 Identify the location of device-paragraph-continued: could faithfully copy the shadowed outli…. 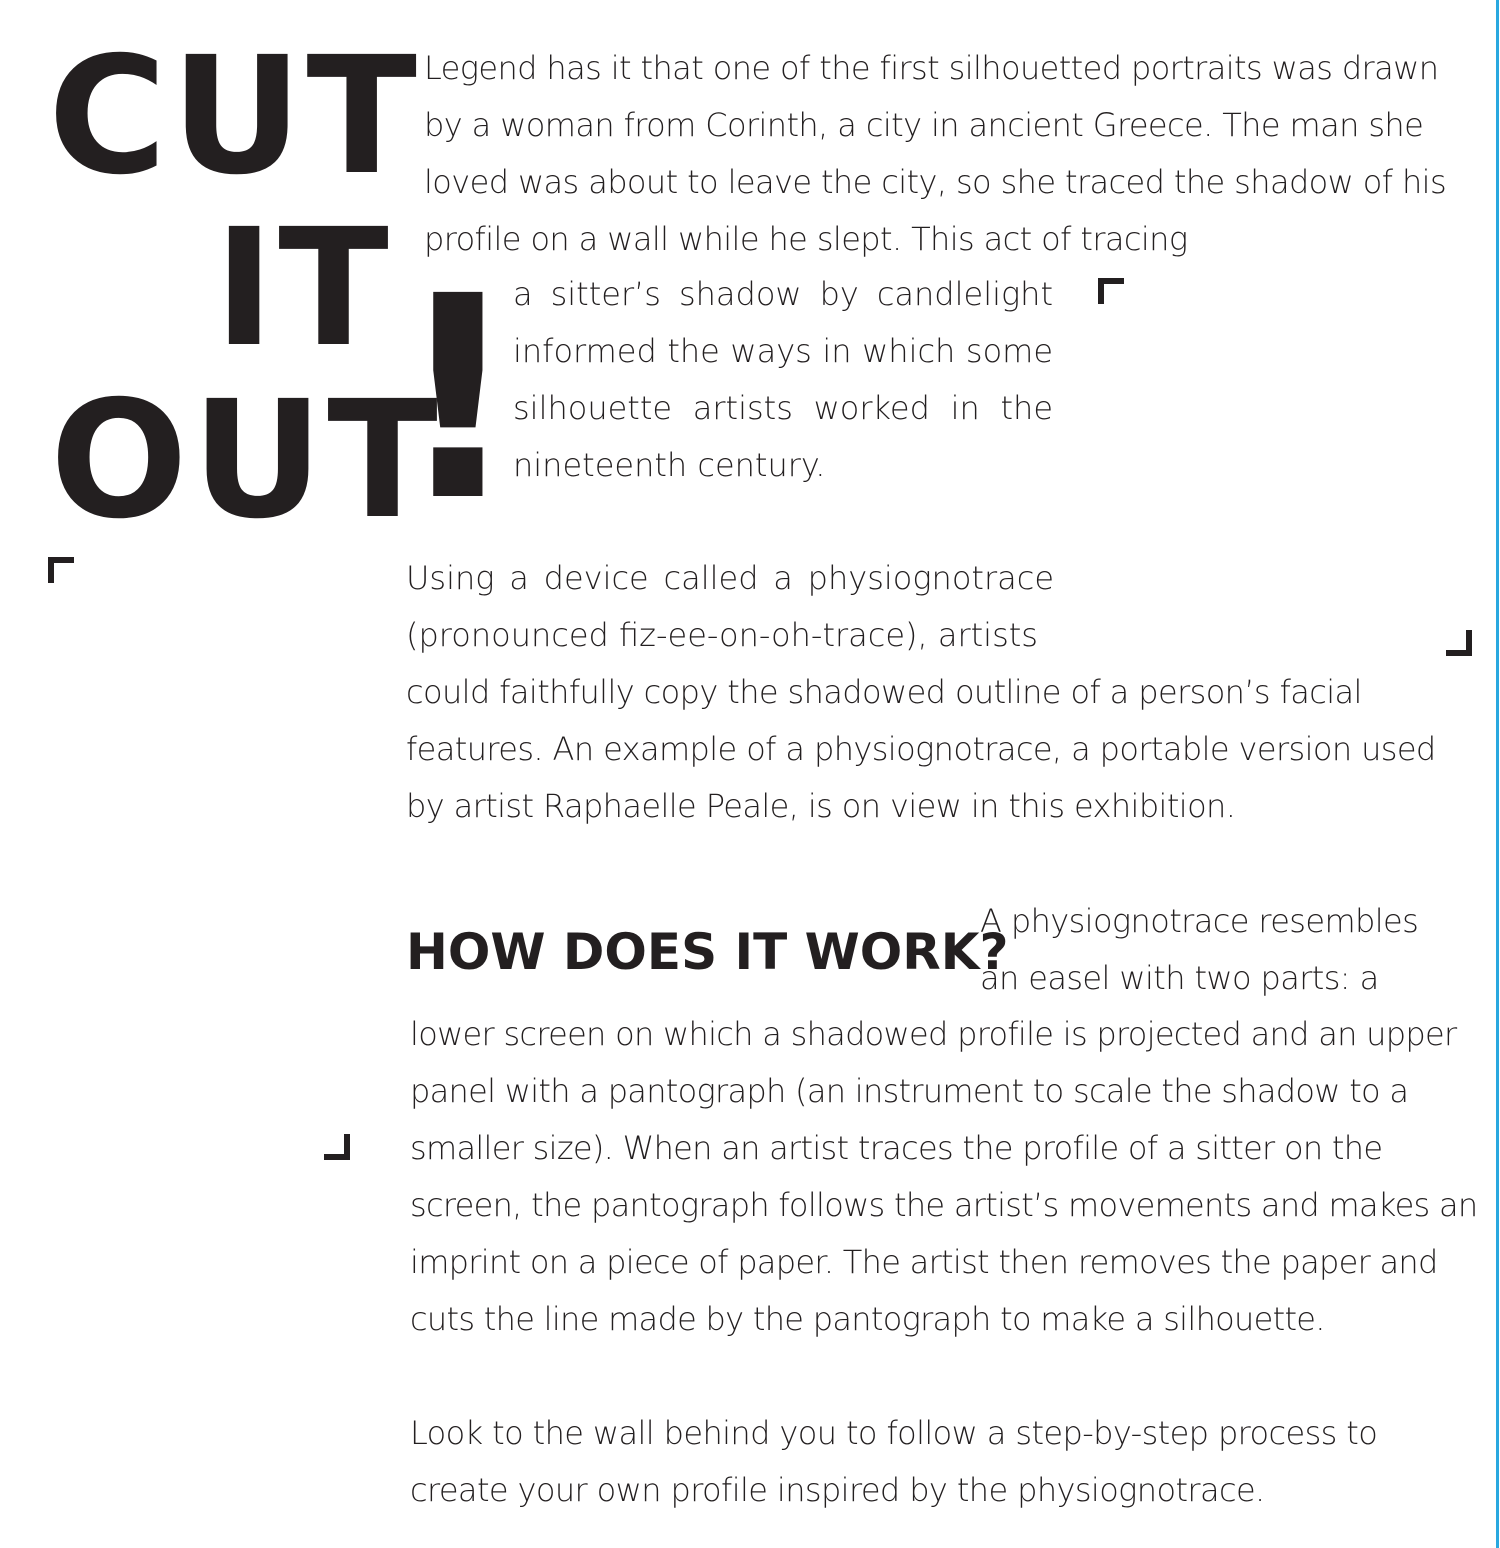
(921, 749).